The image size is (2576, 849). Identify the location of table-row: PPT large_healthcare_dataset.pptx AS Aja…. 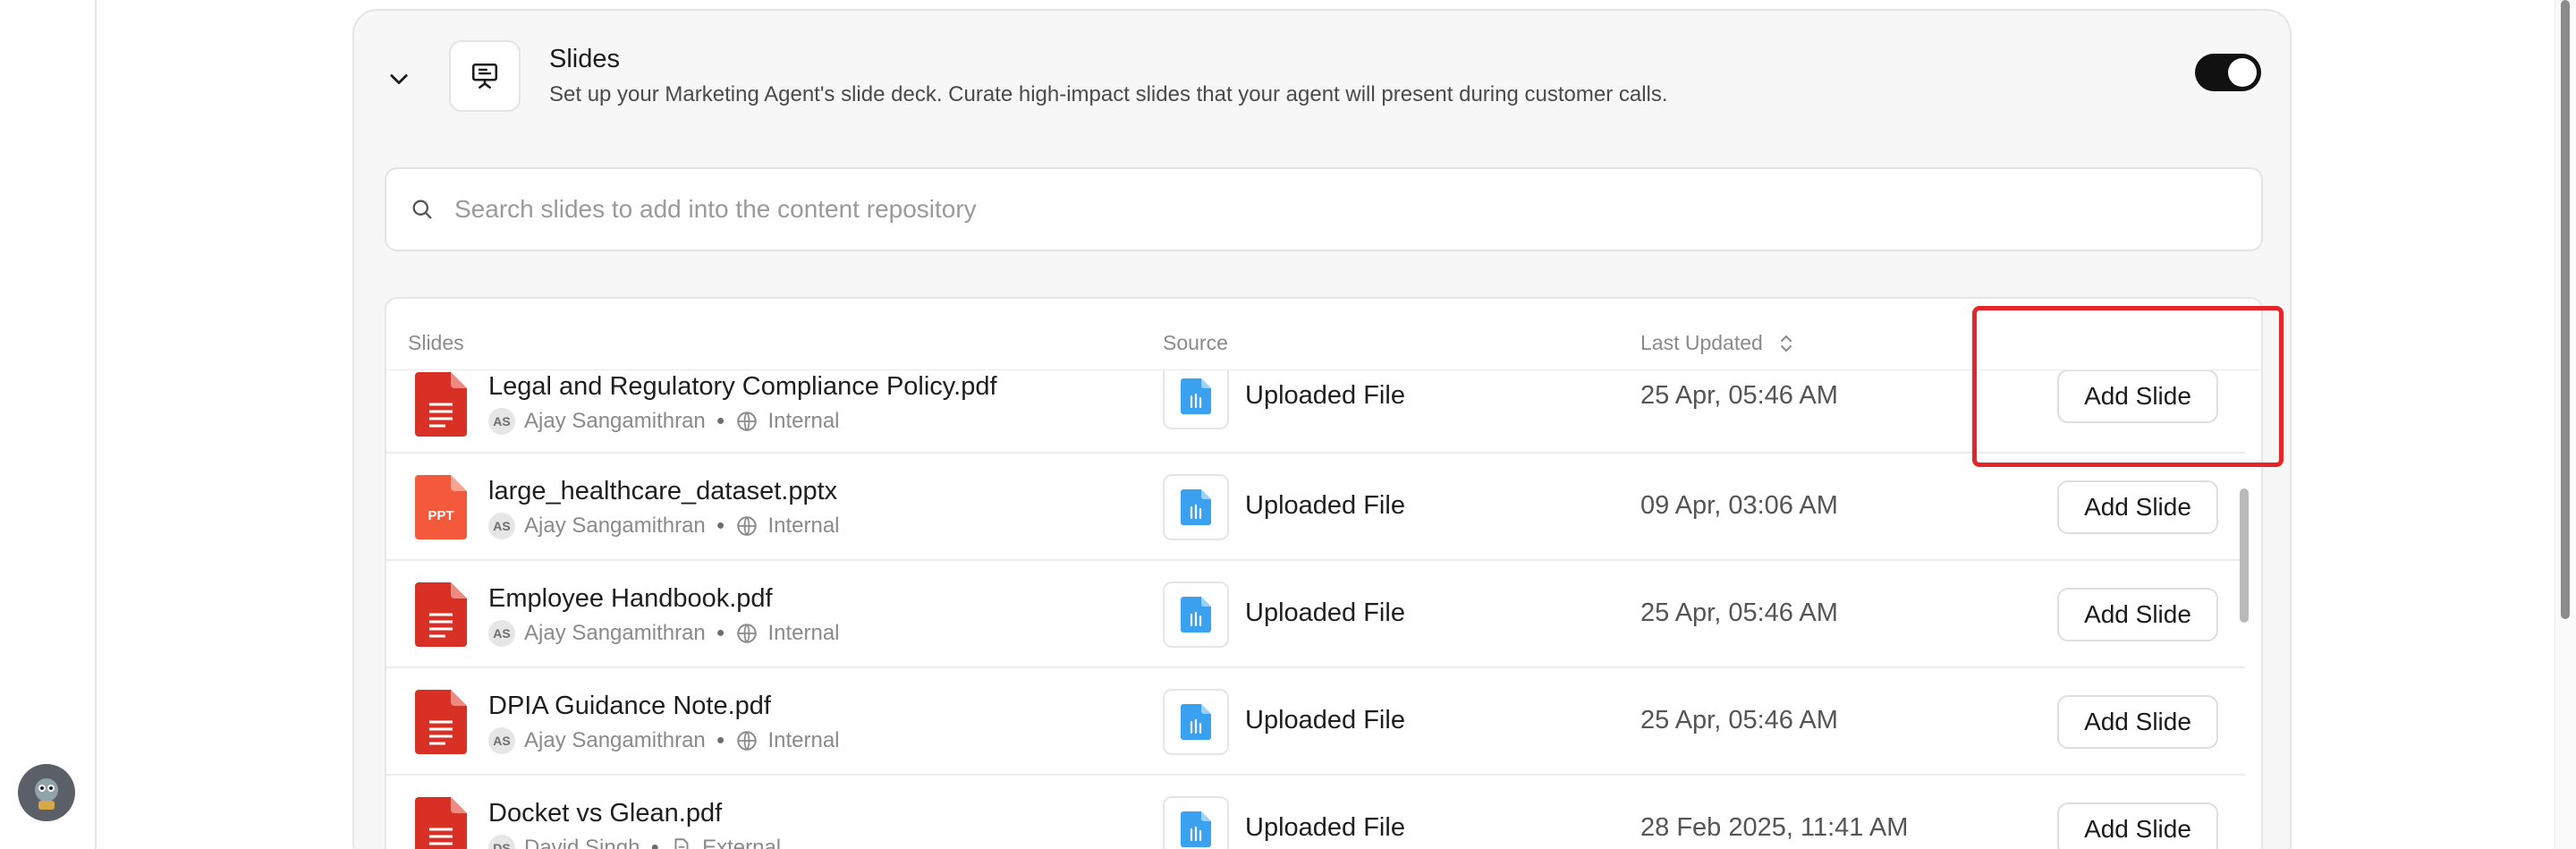
(1315, 507).